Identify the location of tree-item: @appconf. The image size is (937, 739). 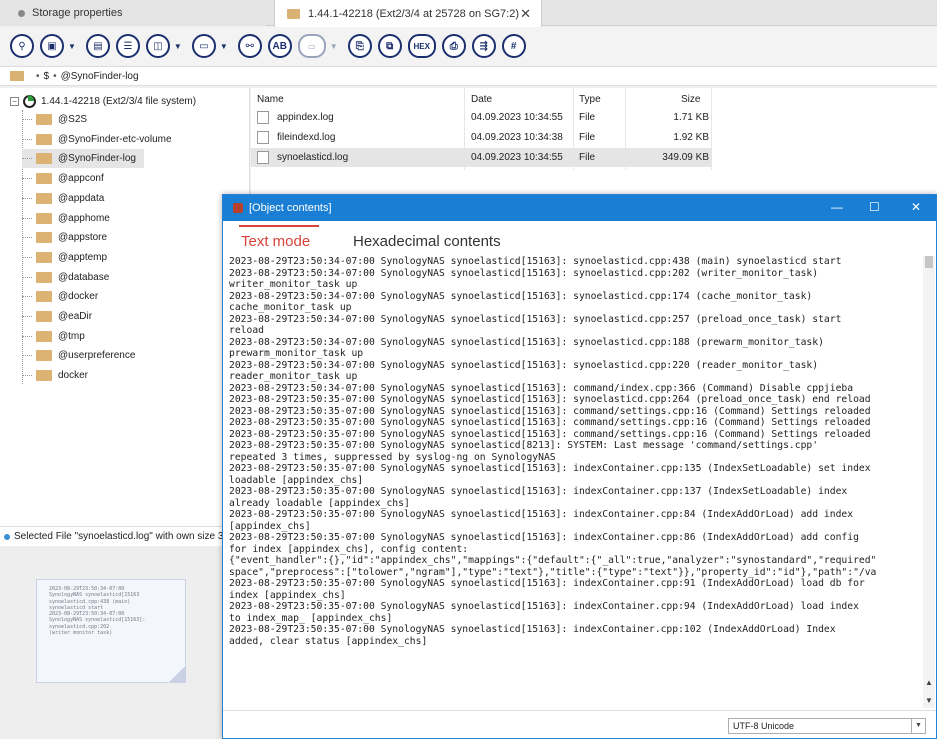
(63, 178).